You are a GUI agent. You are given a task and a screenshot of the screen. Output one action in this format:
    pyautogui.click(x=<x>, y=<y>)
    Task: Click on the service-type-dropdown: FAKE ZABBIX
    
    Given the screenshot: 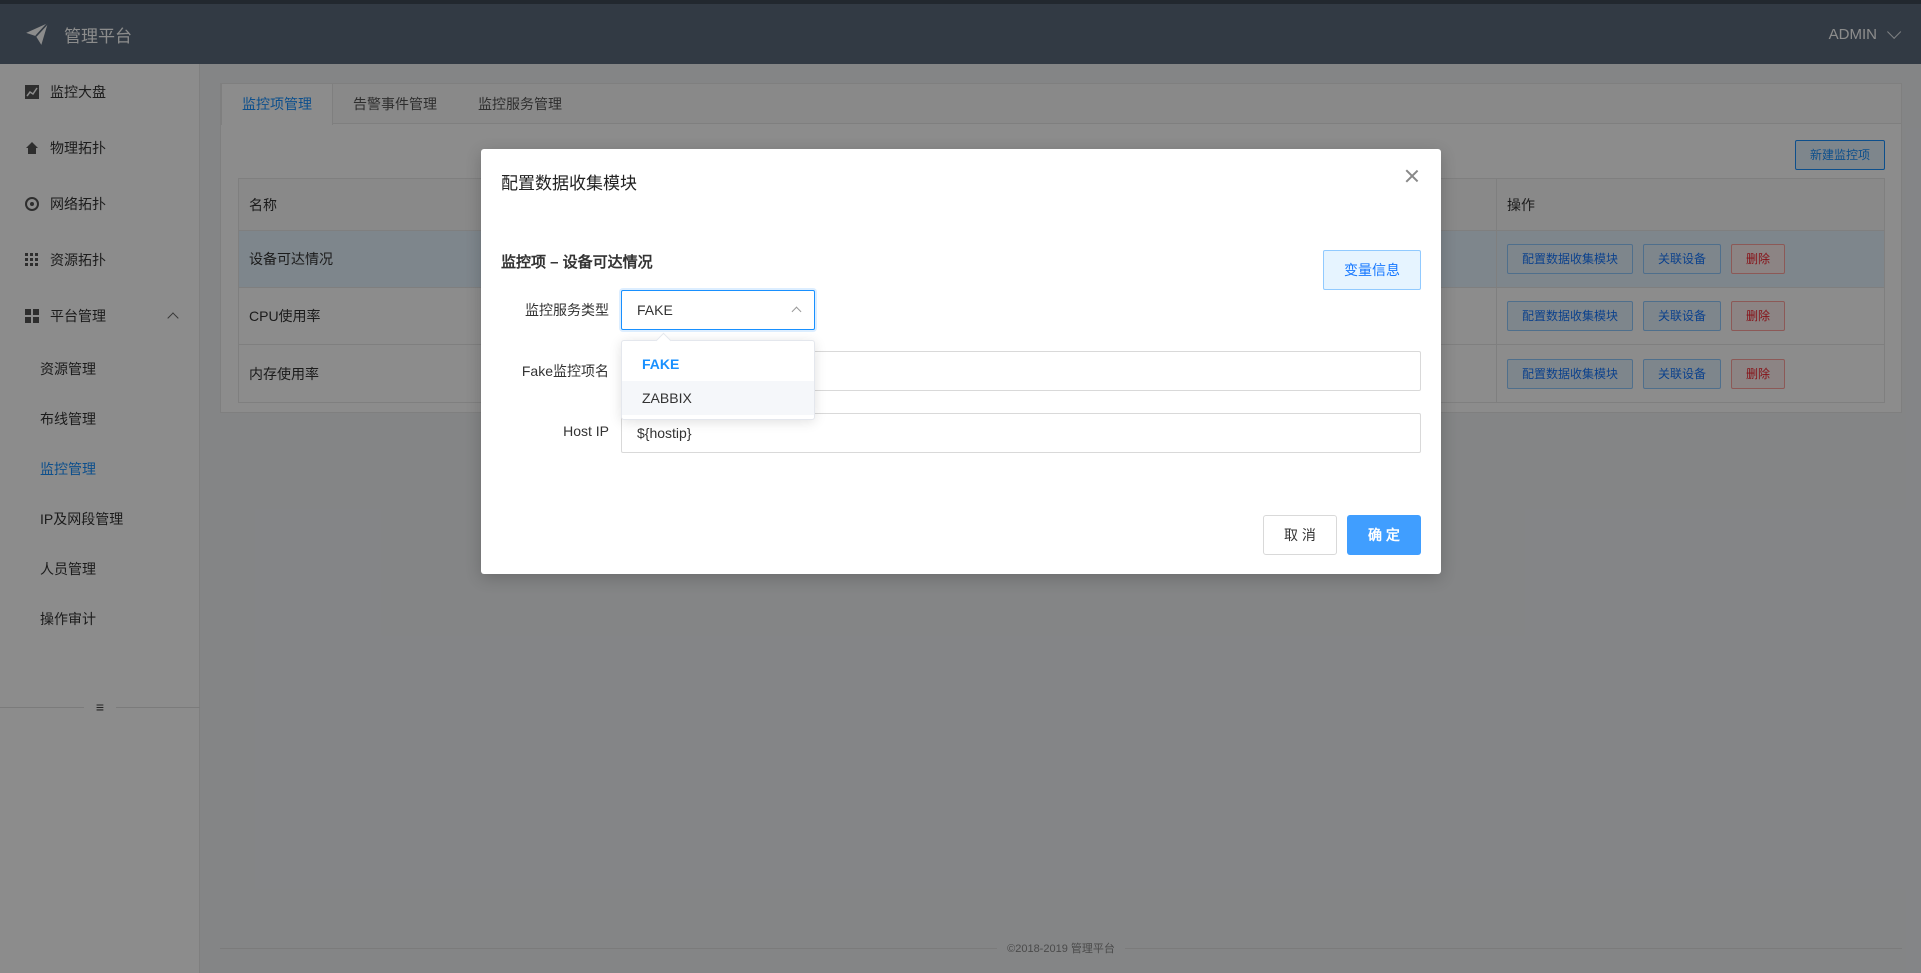 What is the action you would take?
    pyautogui.click(x=718, y=380)
    